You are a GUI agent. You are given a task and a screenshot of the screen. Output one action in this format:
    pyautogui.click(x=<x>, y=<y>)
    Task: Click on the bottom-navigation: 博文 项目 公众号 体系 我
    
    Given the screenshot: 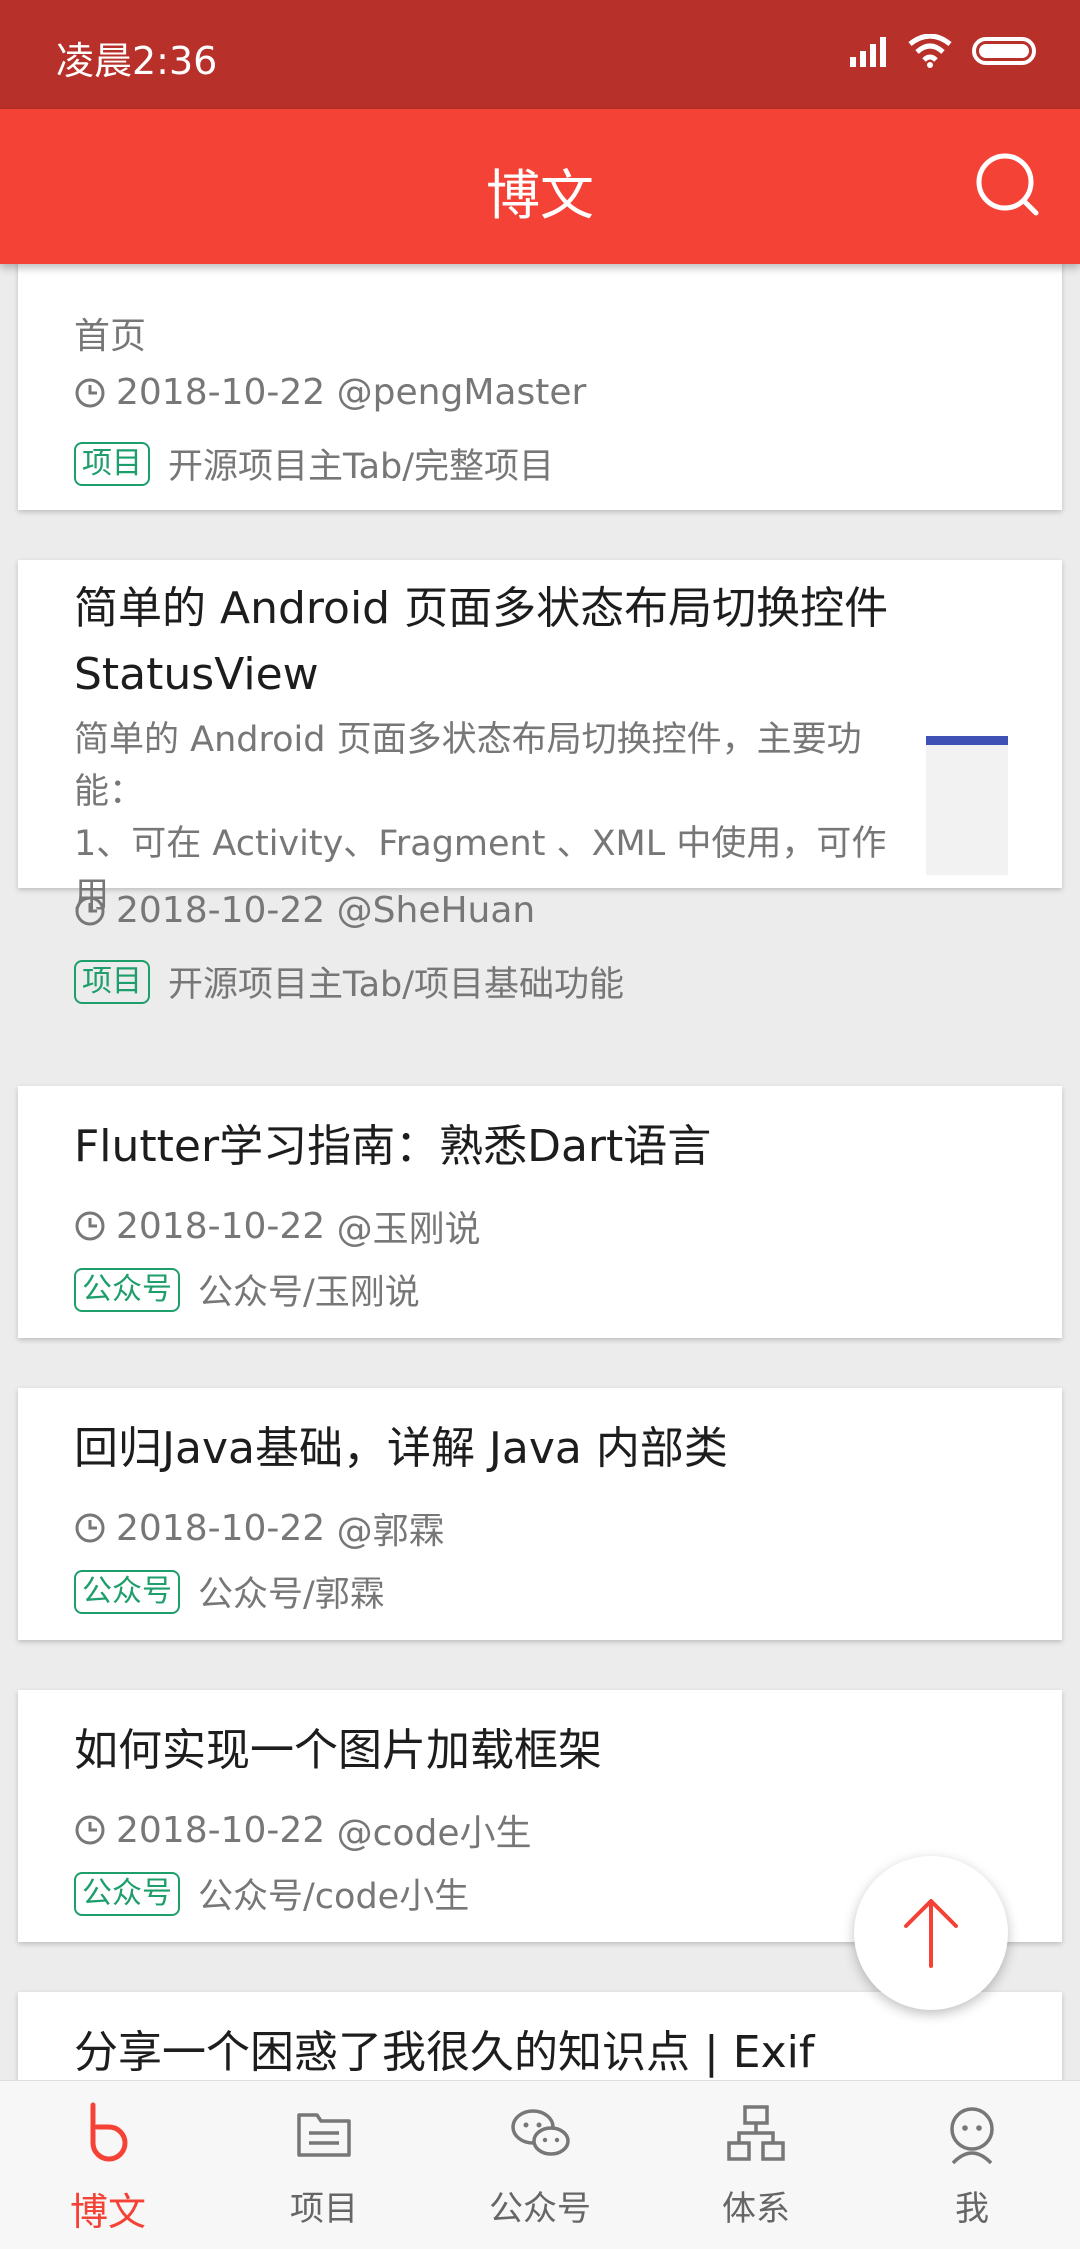 What is the action you would take?
    pyautogui.click(x=540, y=2164)
    